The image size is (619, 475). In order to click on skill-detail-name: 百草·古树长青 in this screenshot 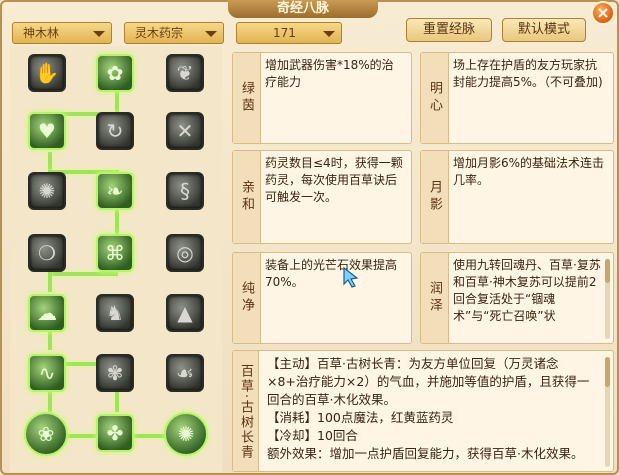, I will do `click(246, 411)`.